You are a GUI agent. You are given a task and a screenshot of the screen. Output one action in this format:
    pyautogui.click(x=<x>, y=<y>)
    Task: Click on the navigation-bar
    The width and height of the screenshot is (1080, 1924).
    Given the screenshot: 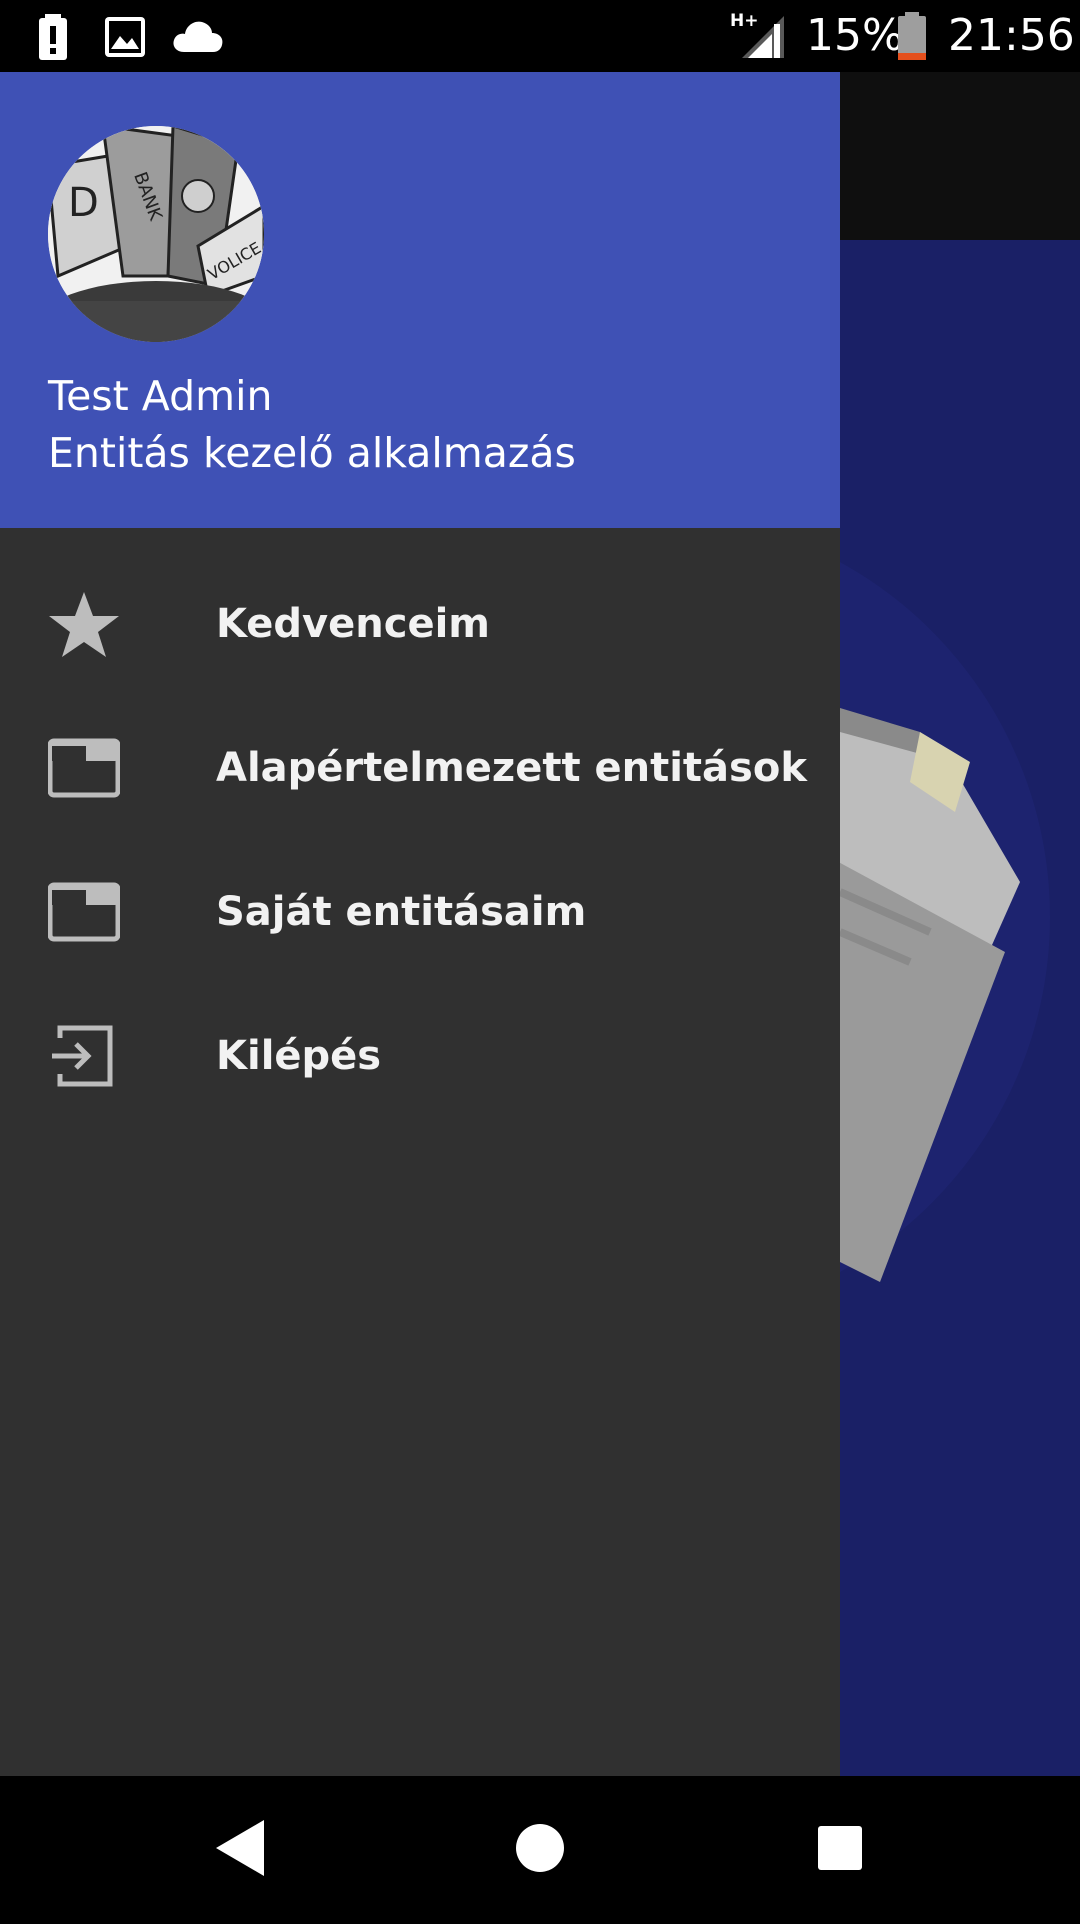 What is the action you would take?
    pyautogui.click(x=540, y=1848)
    